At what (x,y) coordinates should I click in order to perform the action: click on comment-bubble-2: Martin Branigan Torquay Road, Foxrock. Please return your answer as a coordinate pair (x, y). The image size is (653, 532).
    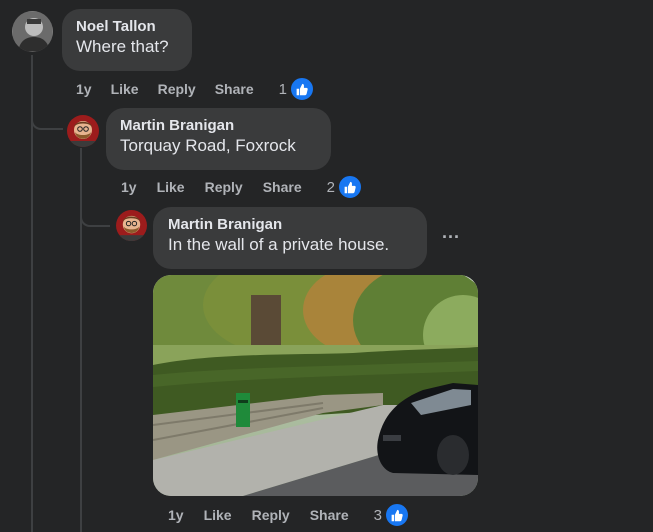
    Looking at the image, I should click on (218, 139).